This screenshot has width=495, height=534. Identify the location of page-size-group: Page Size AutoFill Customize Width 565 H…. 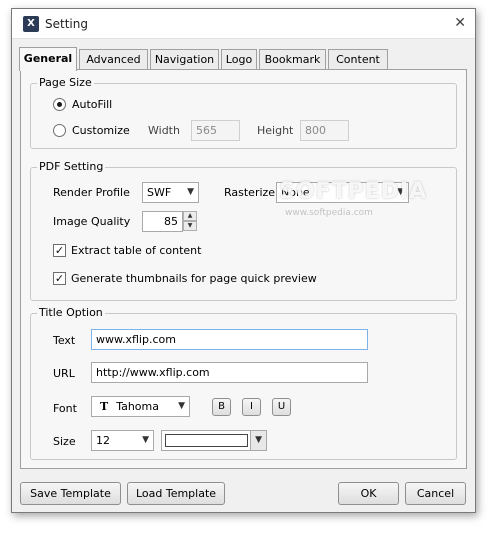
(243, 112).